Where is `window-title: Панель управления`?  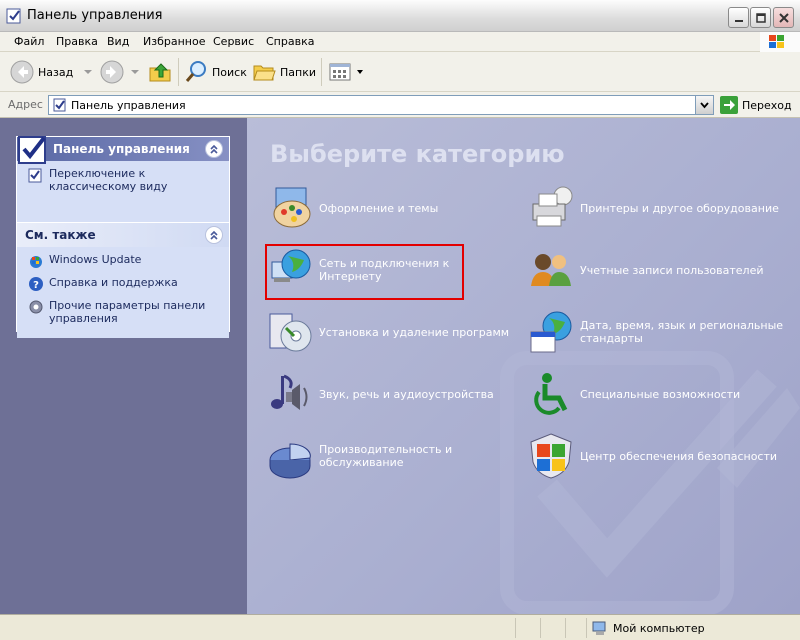 window-title: Панель управления is located at coordinates (95, 15).